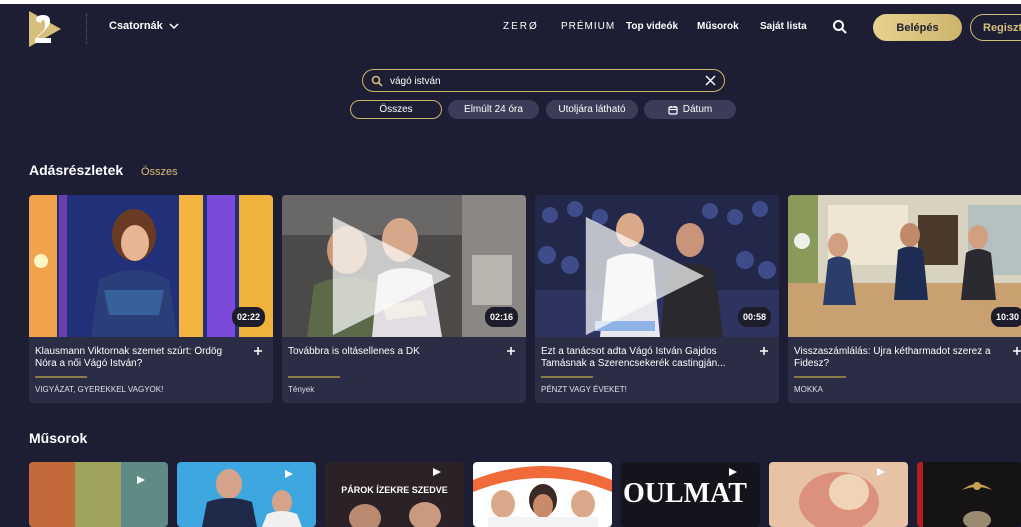 The image size is (1021, 527). What do you see at coordinates (1005, 317) in the screenshot?
I see `duration-badge: 10:30` at bounding box center [1005, 317].